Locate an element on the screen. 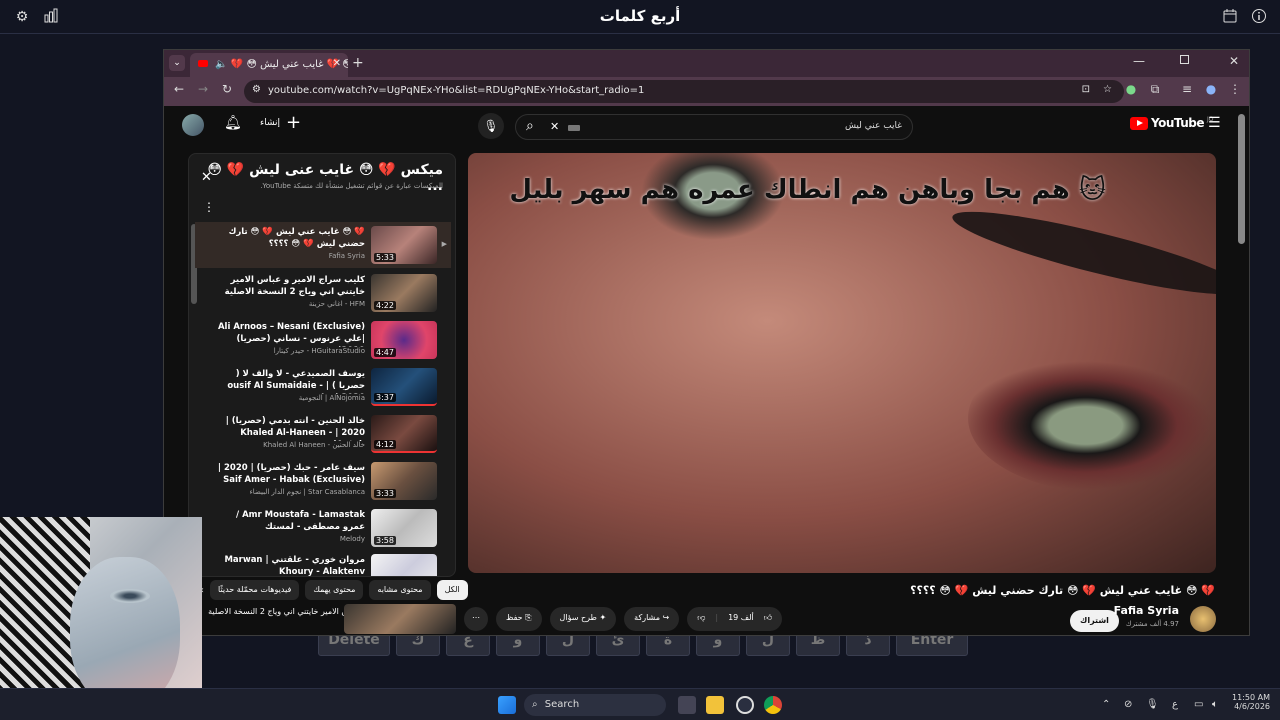 Image resolution: width=1280 pixels, height=720 pixels. voice-search-icon: 🎙︎ is located at coordinates (491, 126).